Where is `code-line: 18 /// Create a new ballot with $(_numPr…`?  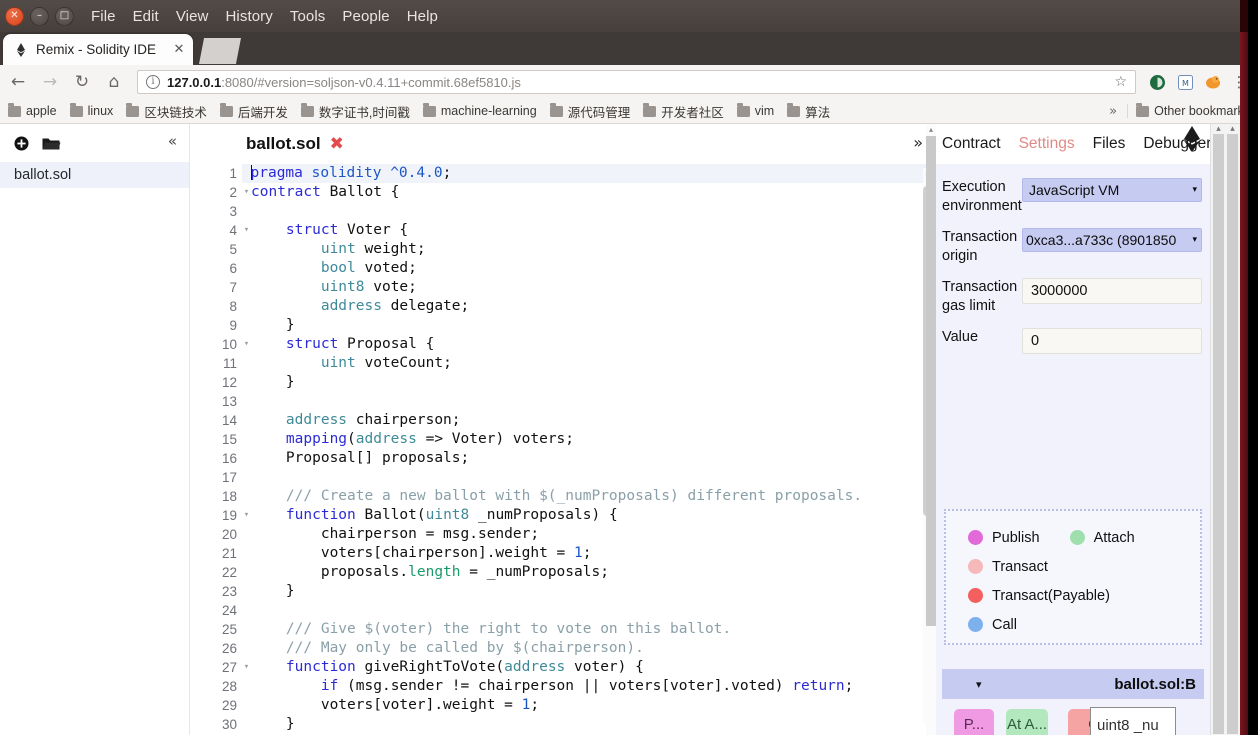
code-line: 18 /// Create a new ballot with $(_numPr… is located at coordinates (562, 496).